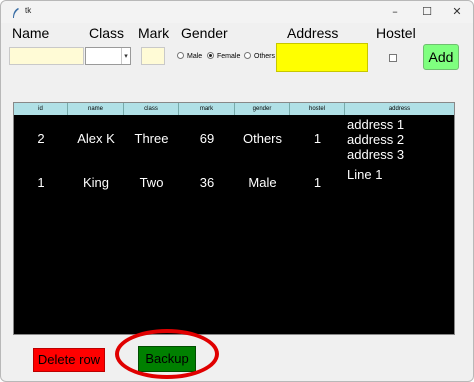 The height and width of the screenshot is (382, 474). What do you see at coordinates (154, 33) in the screenshot?
I see `mark-label: Mark` at bounding box center [154, 33].